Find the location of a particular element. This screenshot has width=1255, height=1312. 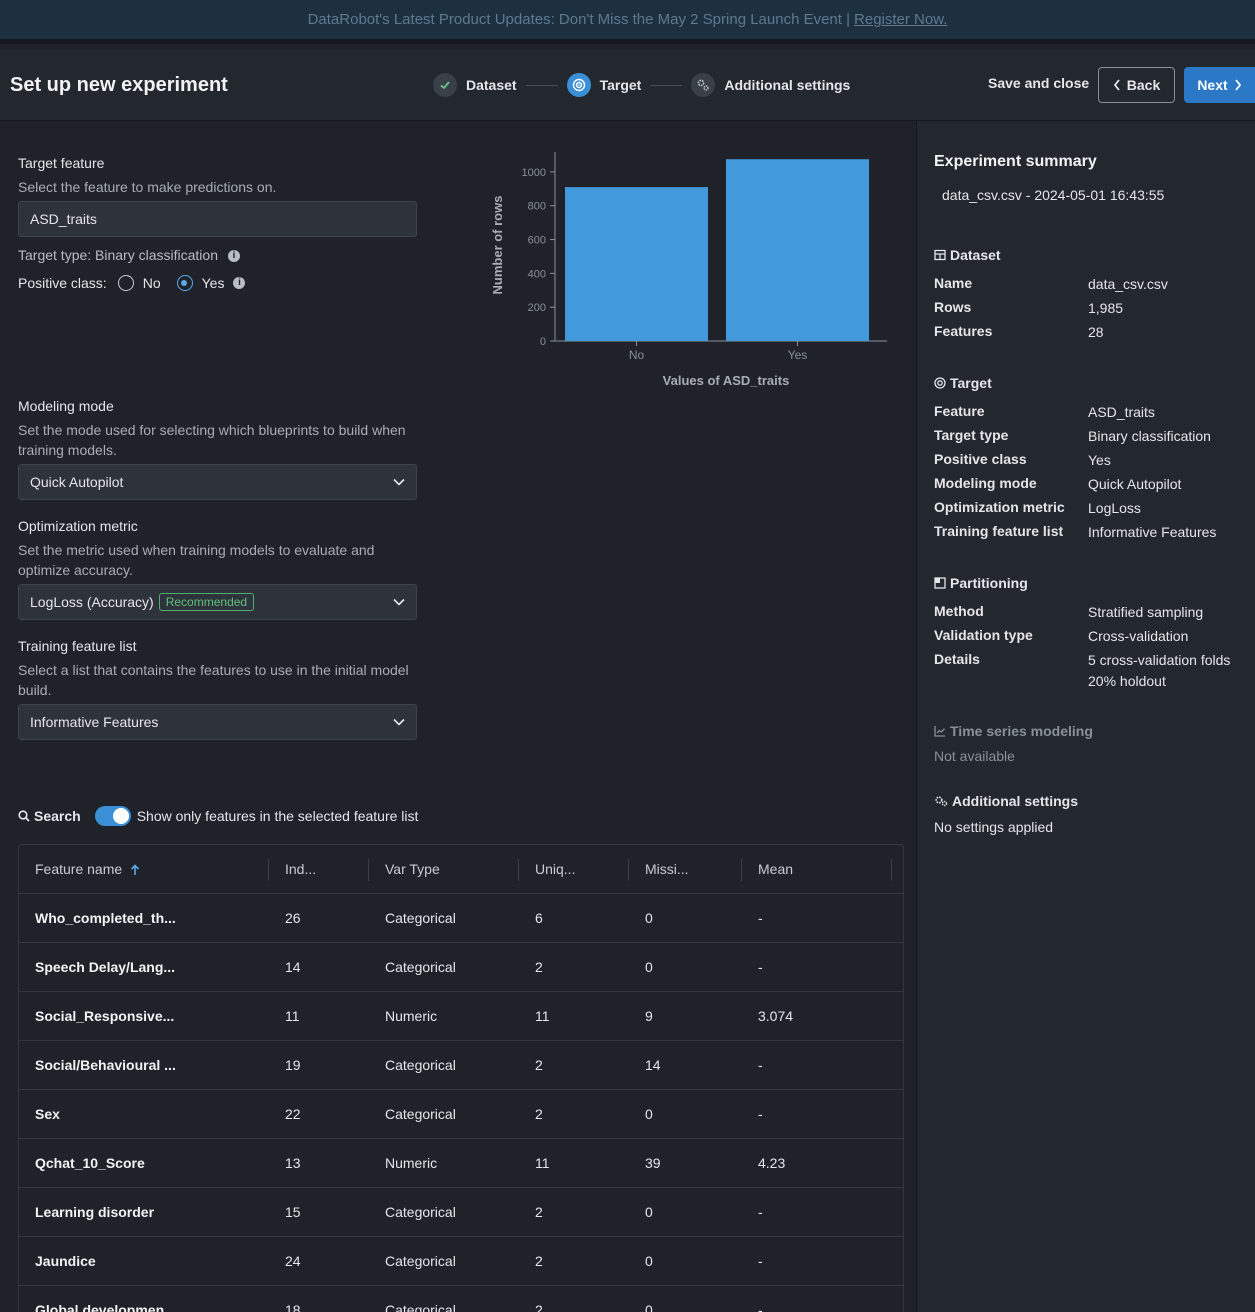

y-tick-label: 800 is located at coordinates (537, 207).